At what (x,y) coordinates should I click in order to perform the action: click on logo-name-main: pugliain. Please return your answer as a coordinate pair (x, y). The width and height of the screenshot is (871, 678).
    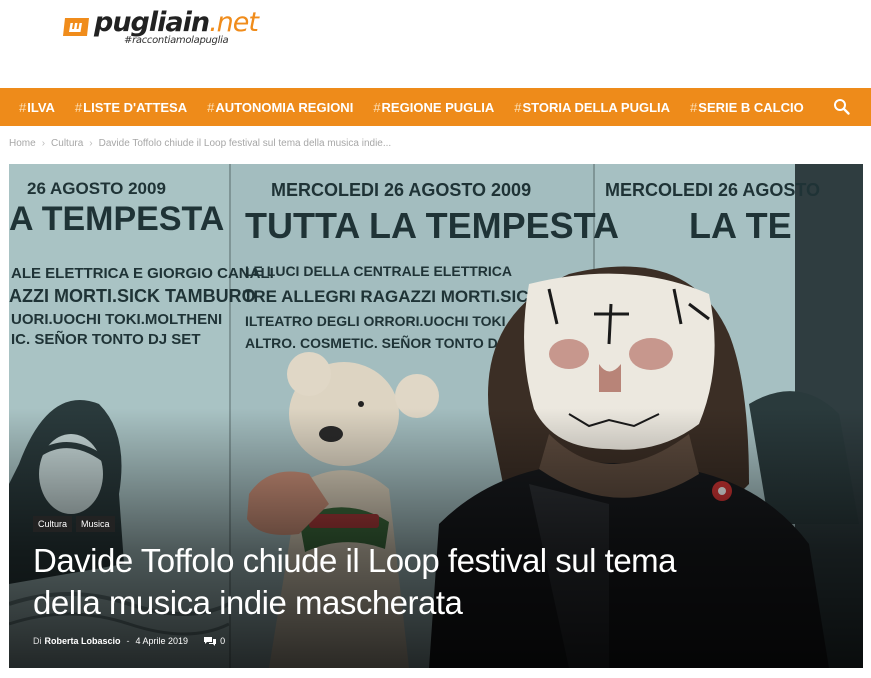
    Looking at the image, I should click on (152, 22).